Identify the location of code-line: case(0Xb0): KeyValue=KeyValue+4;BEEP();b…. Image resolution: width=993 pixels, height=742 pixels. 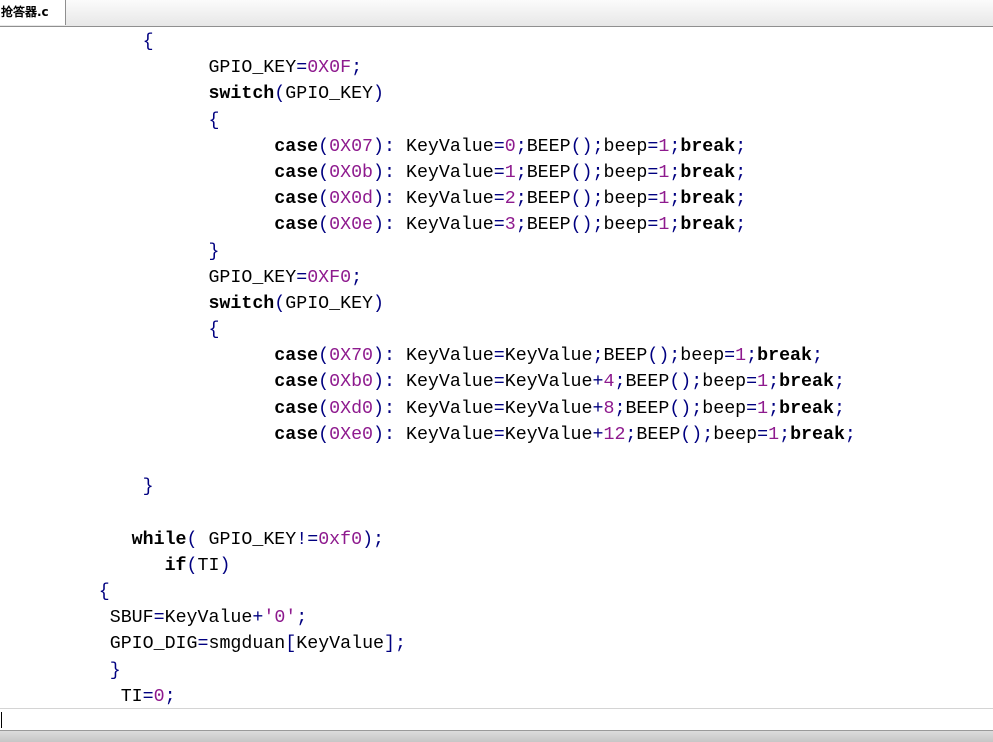
(428, 382).